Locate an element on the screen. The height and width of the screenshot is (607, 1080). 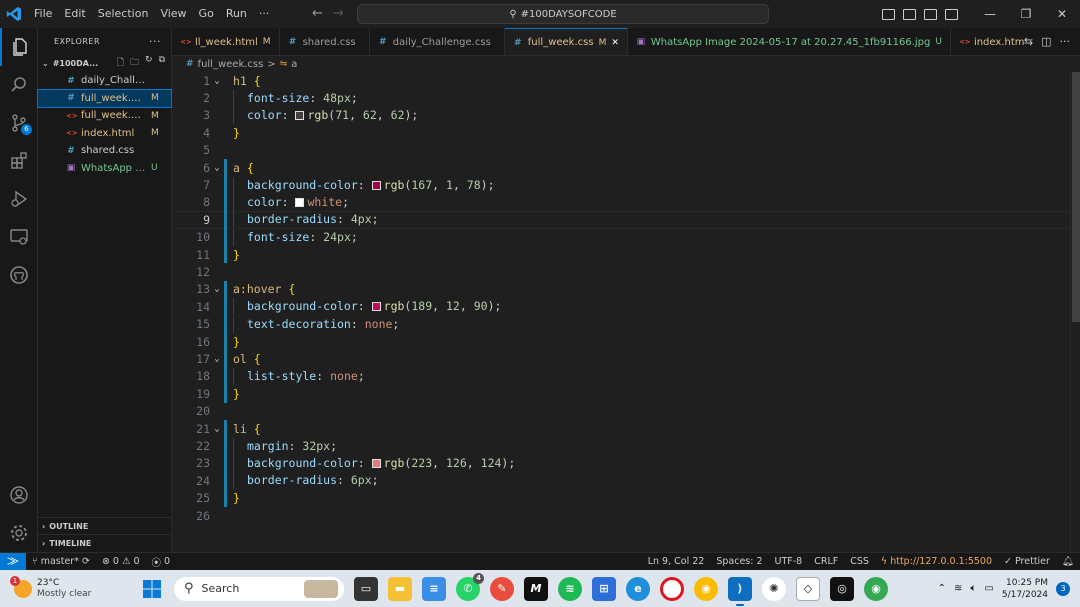
notepad-icon: ≡ is located at coordinates (434, 588).